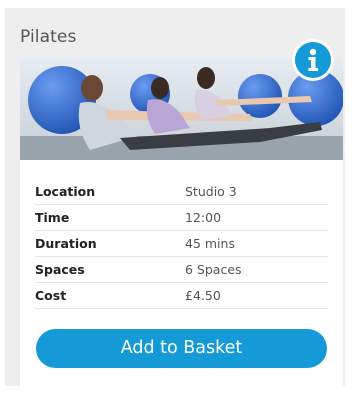  Describe the element at coordinates (181, 348) in the screenshot. I see `add-to-basket-button: Add to Basket` at that location.